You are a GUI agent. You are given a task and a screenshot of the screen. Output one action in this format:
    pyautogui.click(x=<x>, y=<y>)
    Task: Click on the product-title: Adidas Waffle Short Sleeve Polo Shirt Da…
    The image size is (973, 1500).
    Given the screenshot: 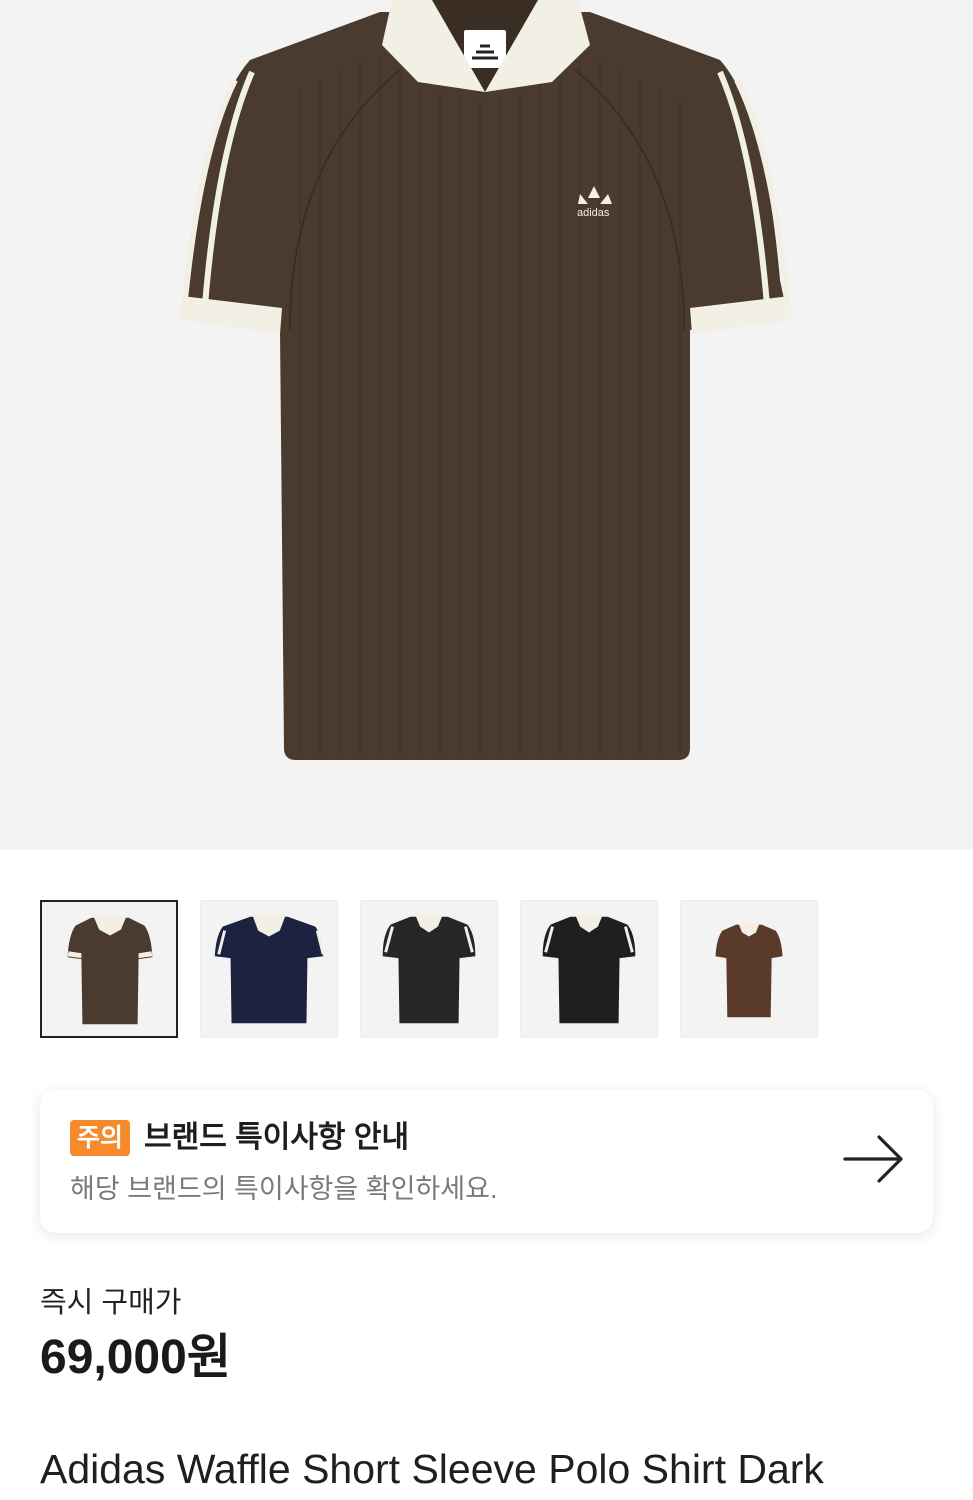 What is the action you would take?
    pyautogui.click(x=432, y=1469)
    